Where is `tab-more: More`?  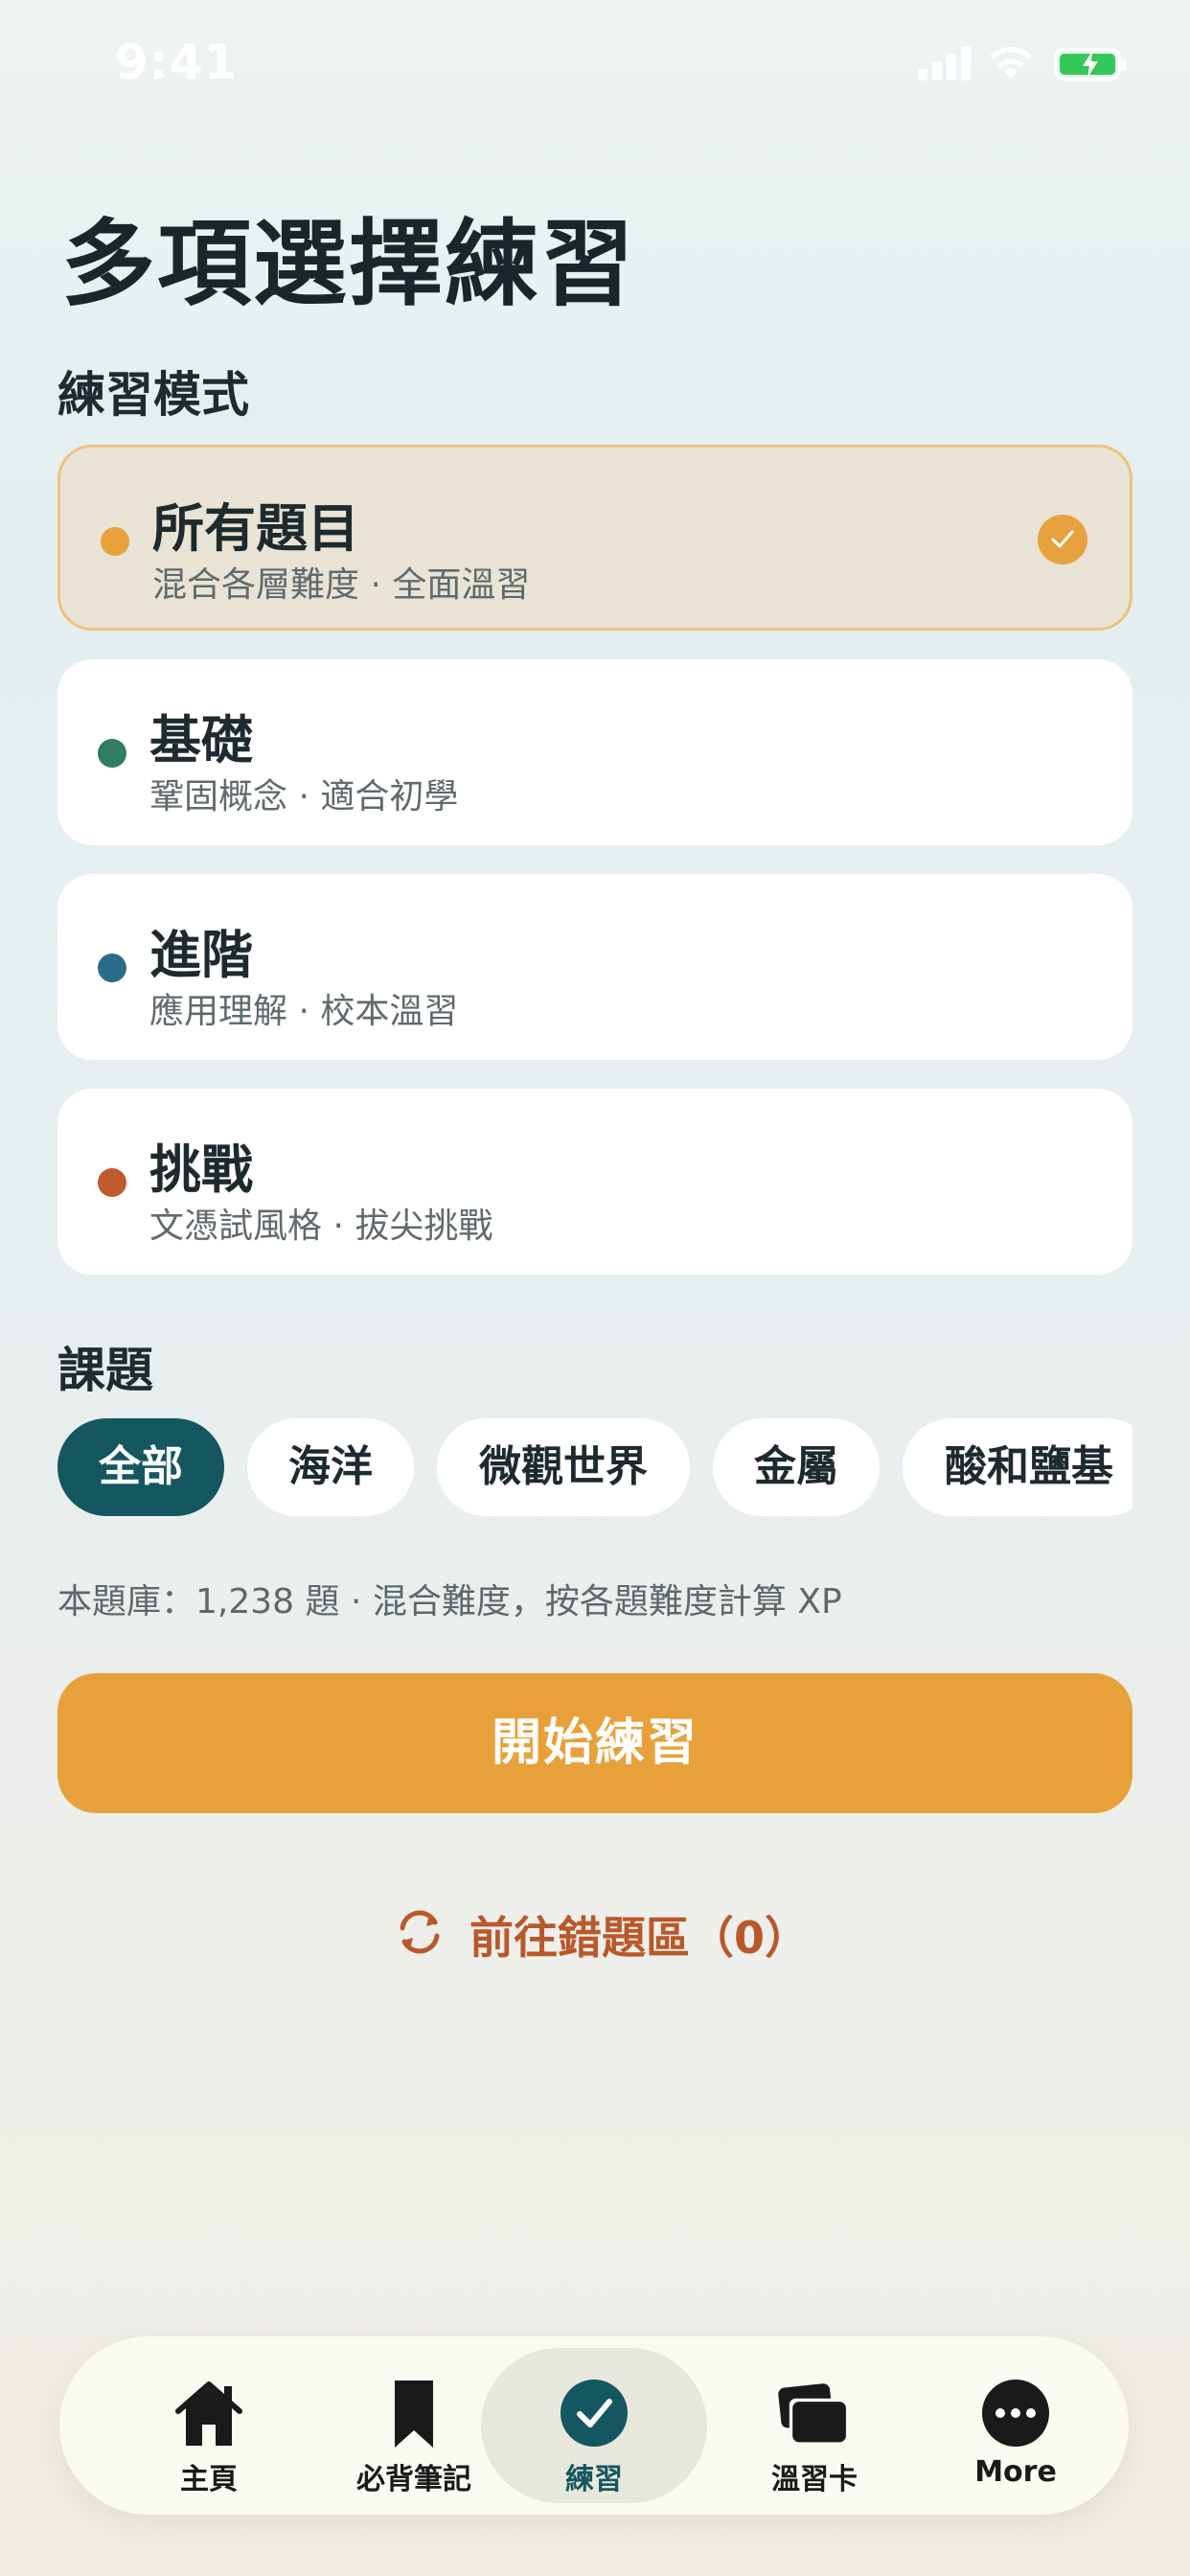
tab-more: More is located at coordinates (1016, 2425).